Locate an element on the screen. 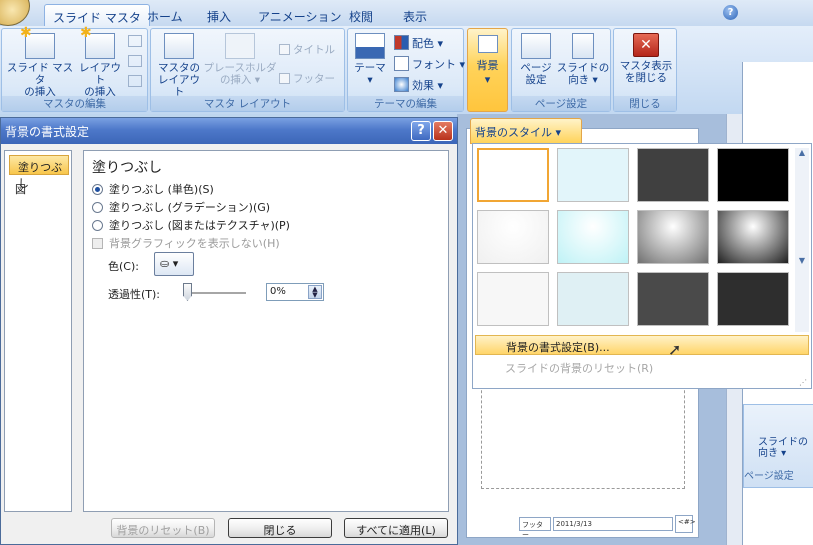 This screenshot has width=813, height=545. radio-gradient-fill-dot is located at coordinates (97, 207).